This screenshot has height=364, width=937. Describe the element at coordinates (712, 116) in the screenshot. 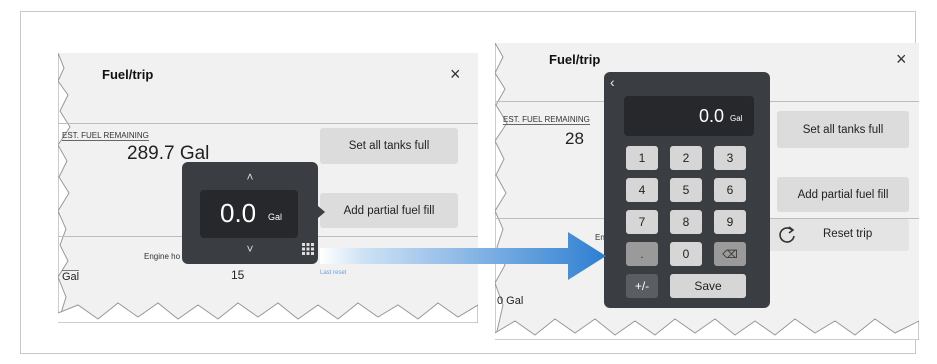

I see `keypad-value: 0.0` at that location.